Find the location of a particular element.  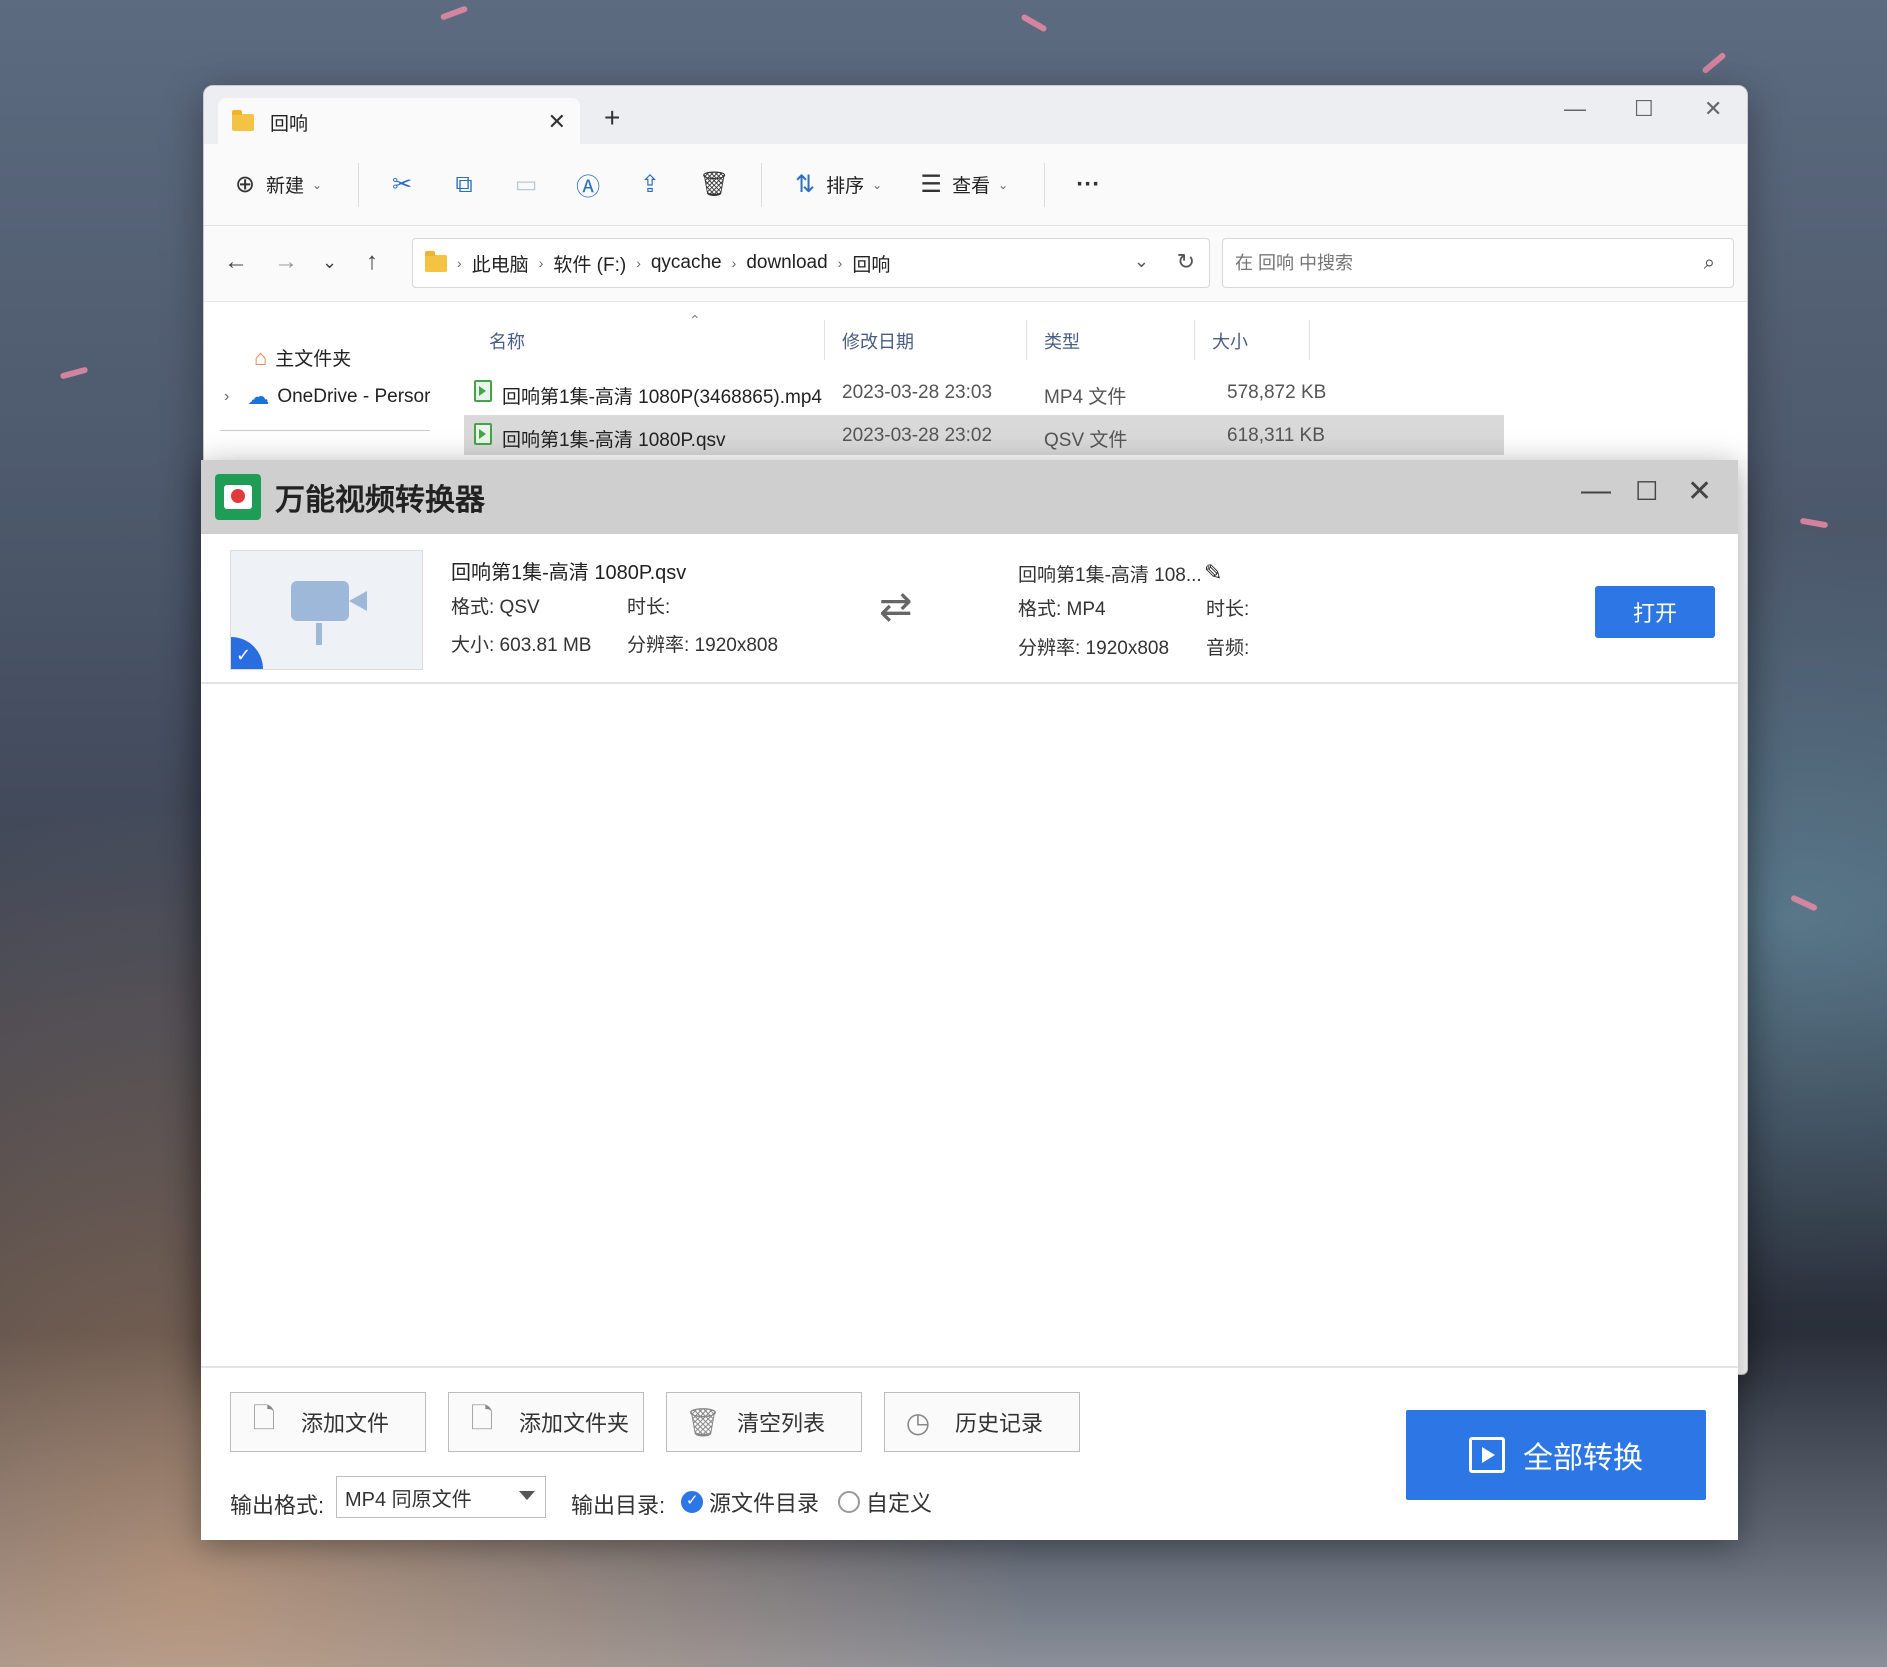

column-header-type: 类型 is located at coordinates (1062, 341).